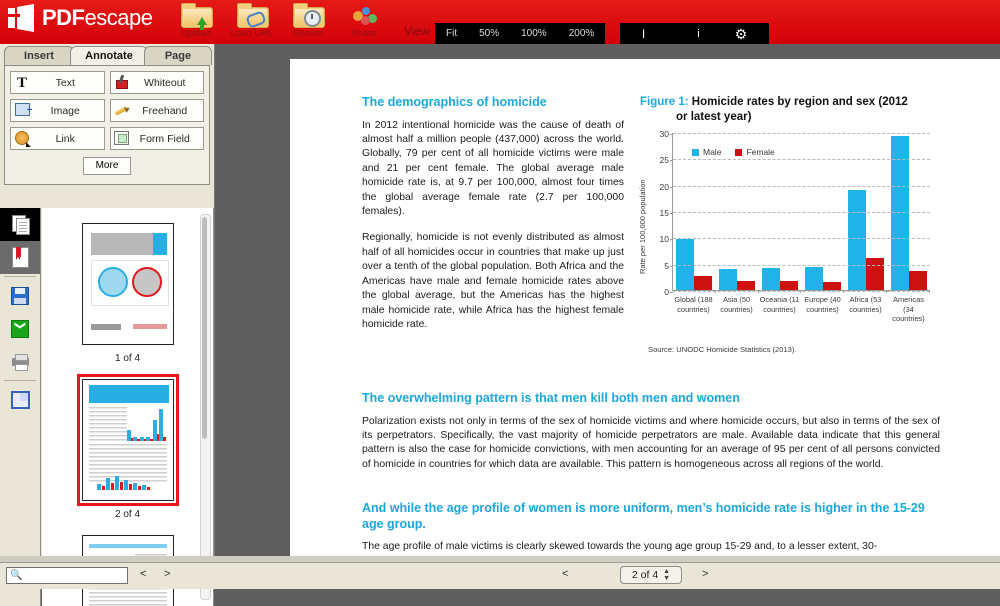 The image size is (1000, 606). Describe the element at coordinates (65, 110) in the screenshot. I see `image-tool-label: Image` at that location.